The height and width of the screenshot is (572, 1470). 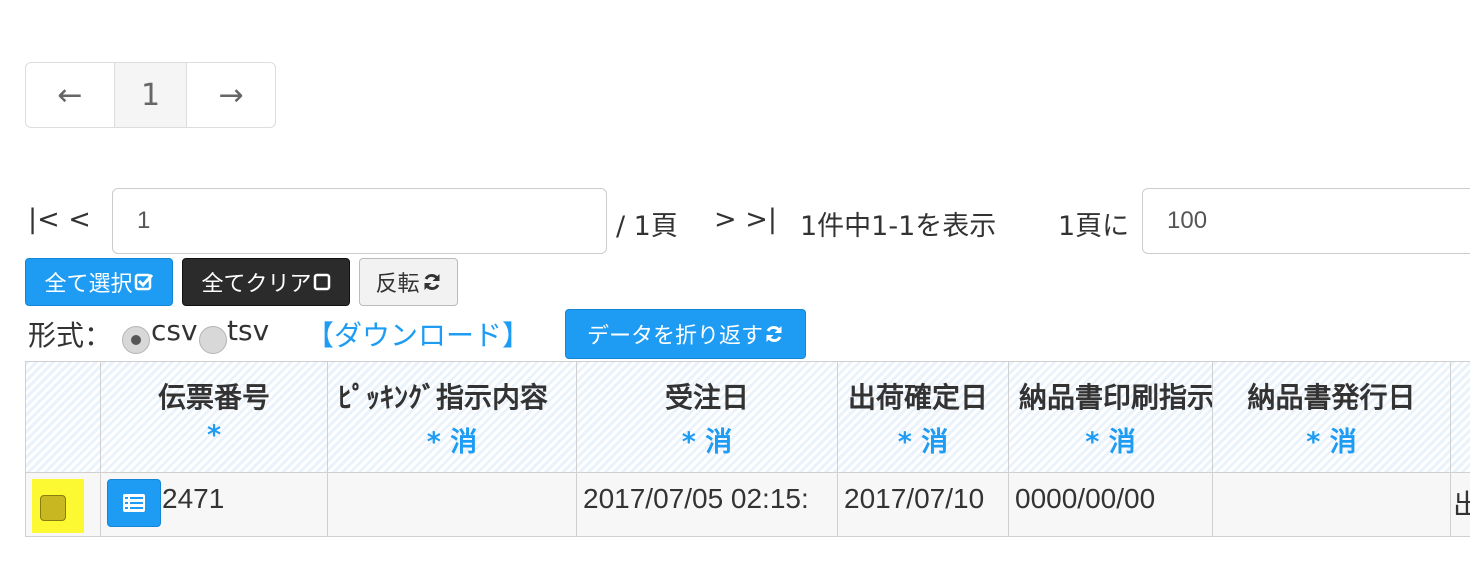 I want to click on next-page-button: →, so click(x=231, y=95).